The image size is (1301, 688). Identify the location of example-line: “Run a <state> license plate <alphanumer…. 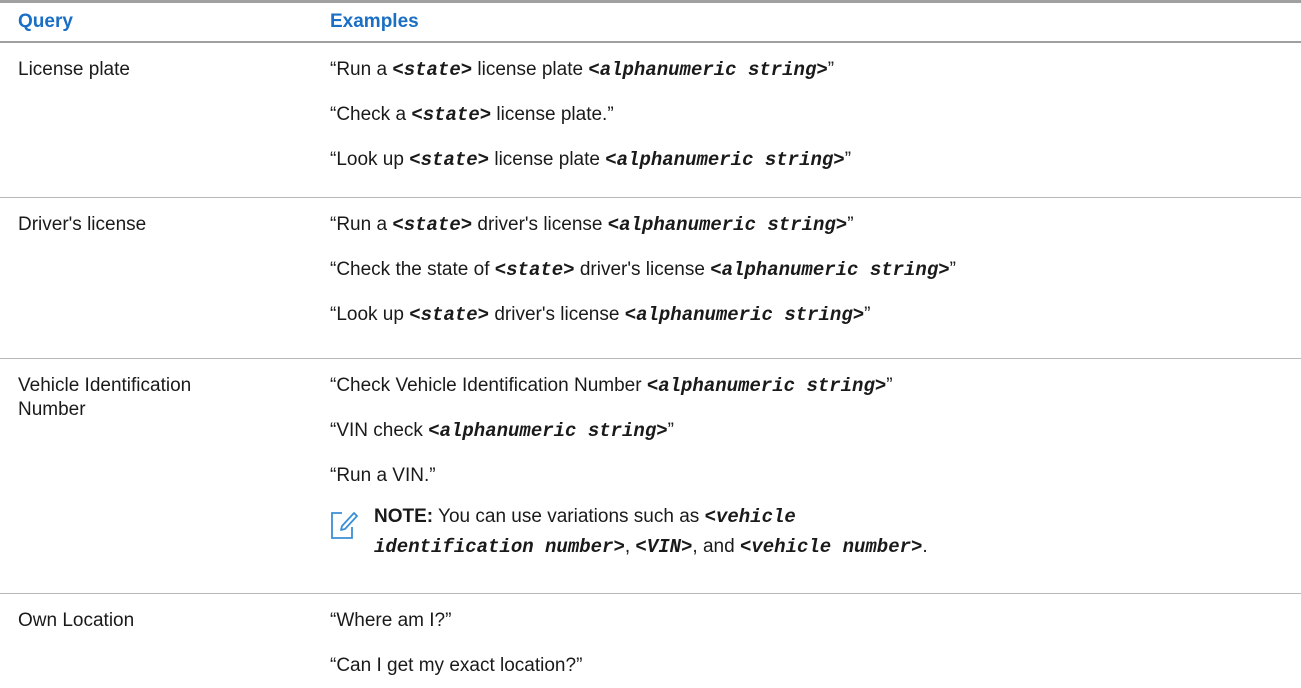
(582, 70).